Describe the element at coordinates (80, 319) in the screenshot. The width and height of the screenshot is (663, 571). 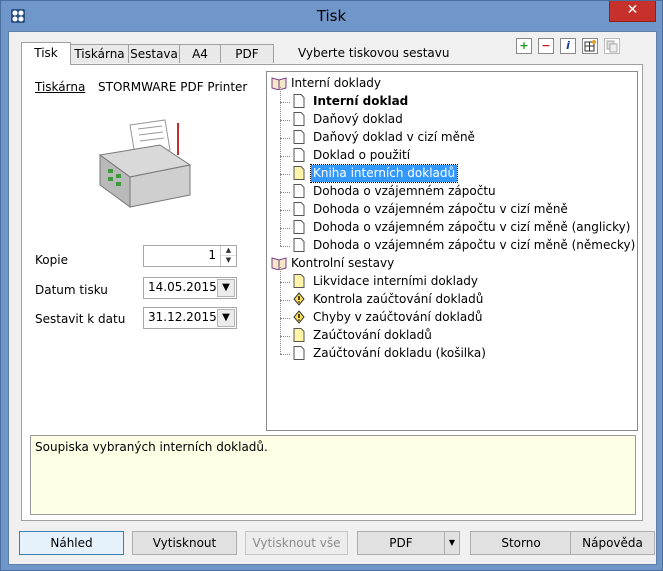
I see `sestavit-label: Sestavit k datu` at that location.